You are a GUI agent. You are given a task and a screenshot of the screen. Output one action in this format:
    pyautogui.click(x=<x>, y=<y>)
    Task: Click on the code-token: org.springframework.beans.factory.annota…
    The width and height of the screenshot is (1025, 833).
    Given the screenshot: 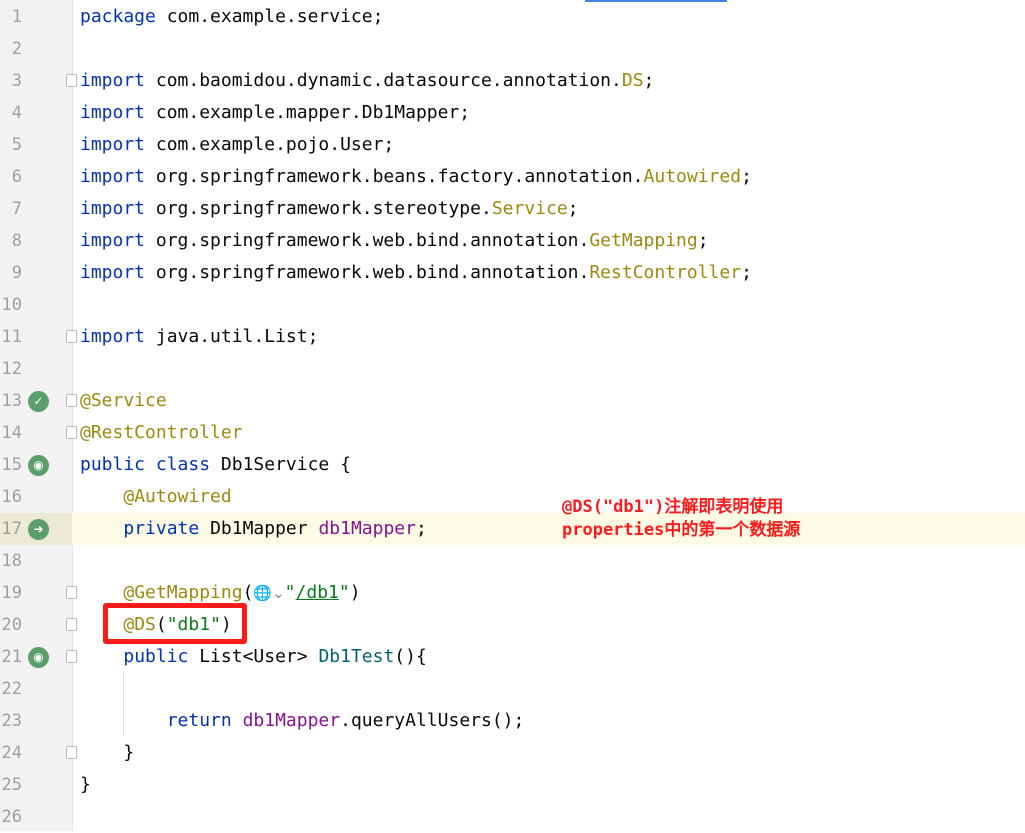 What is the action you would take?
    pyautogui.click(x=399, y=176)
    